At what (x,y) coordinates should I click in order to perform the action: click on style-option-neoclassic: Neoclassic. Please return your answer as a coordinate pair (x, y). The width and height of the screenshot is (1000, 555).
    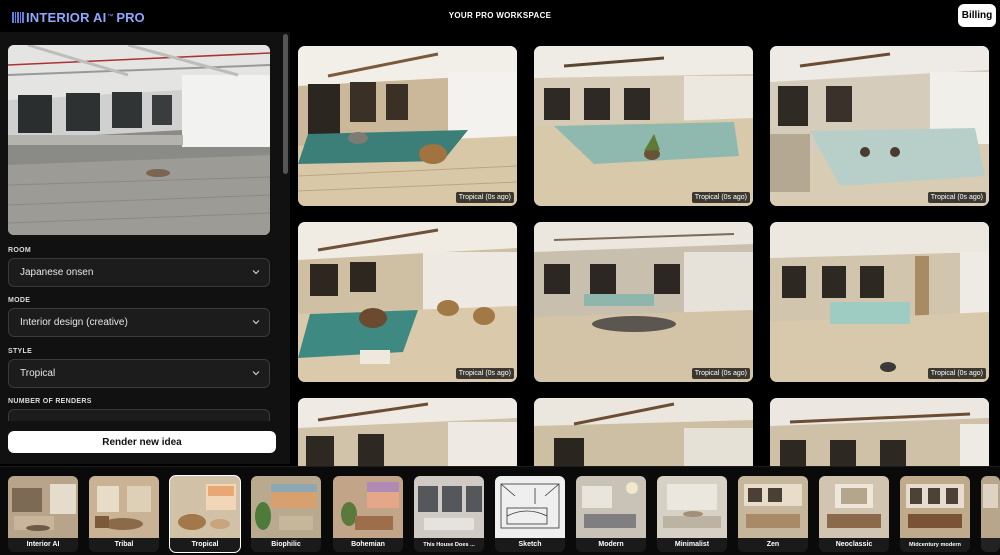
    Looking at the image, I should click on (854, 514).